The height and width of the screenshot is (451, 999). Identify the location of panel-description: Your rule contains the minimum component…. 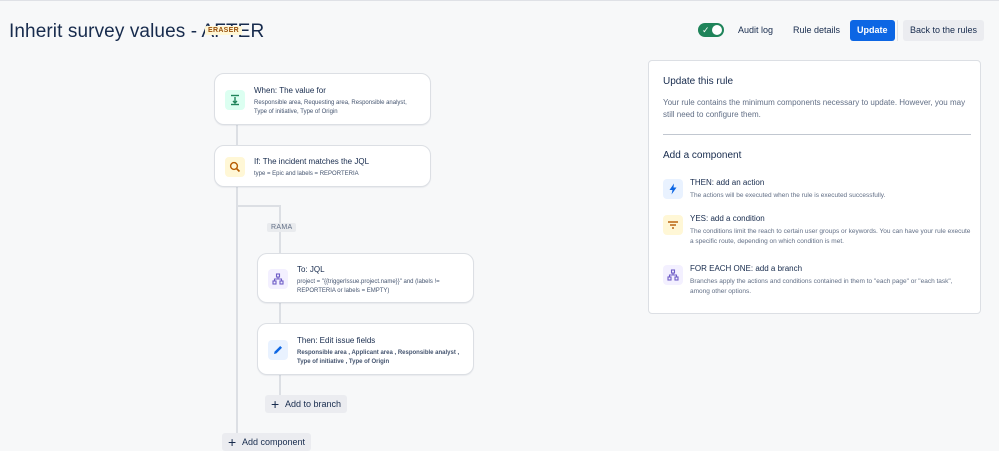
(814, 108).